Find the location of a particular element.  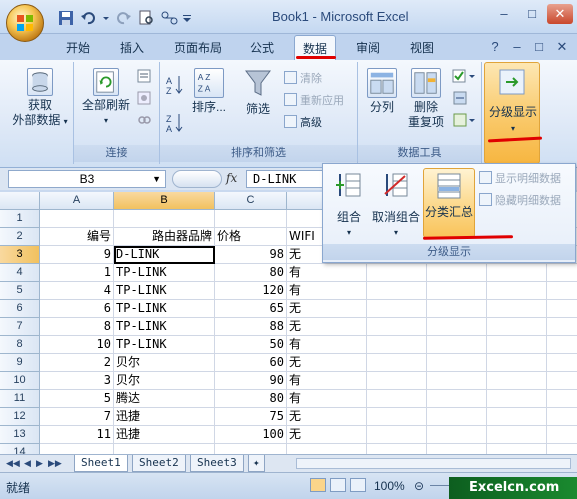

ungroup-button: 取消组合 ▾ is located at coordinates (396, 205).